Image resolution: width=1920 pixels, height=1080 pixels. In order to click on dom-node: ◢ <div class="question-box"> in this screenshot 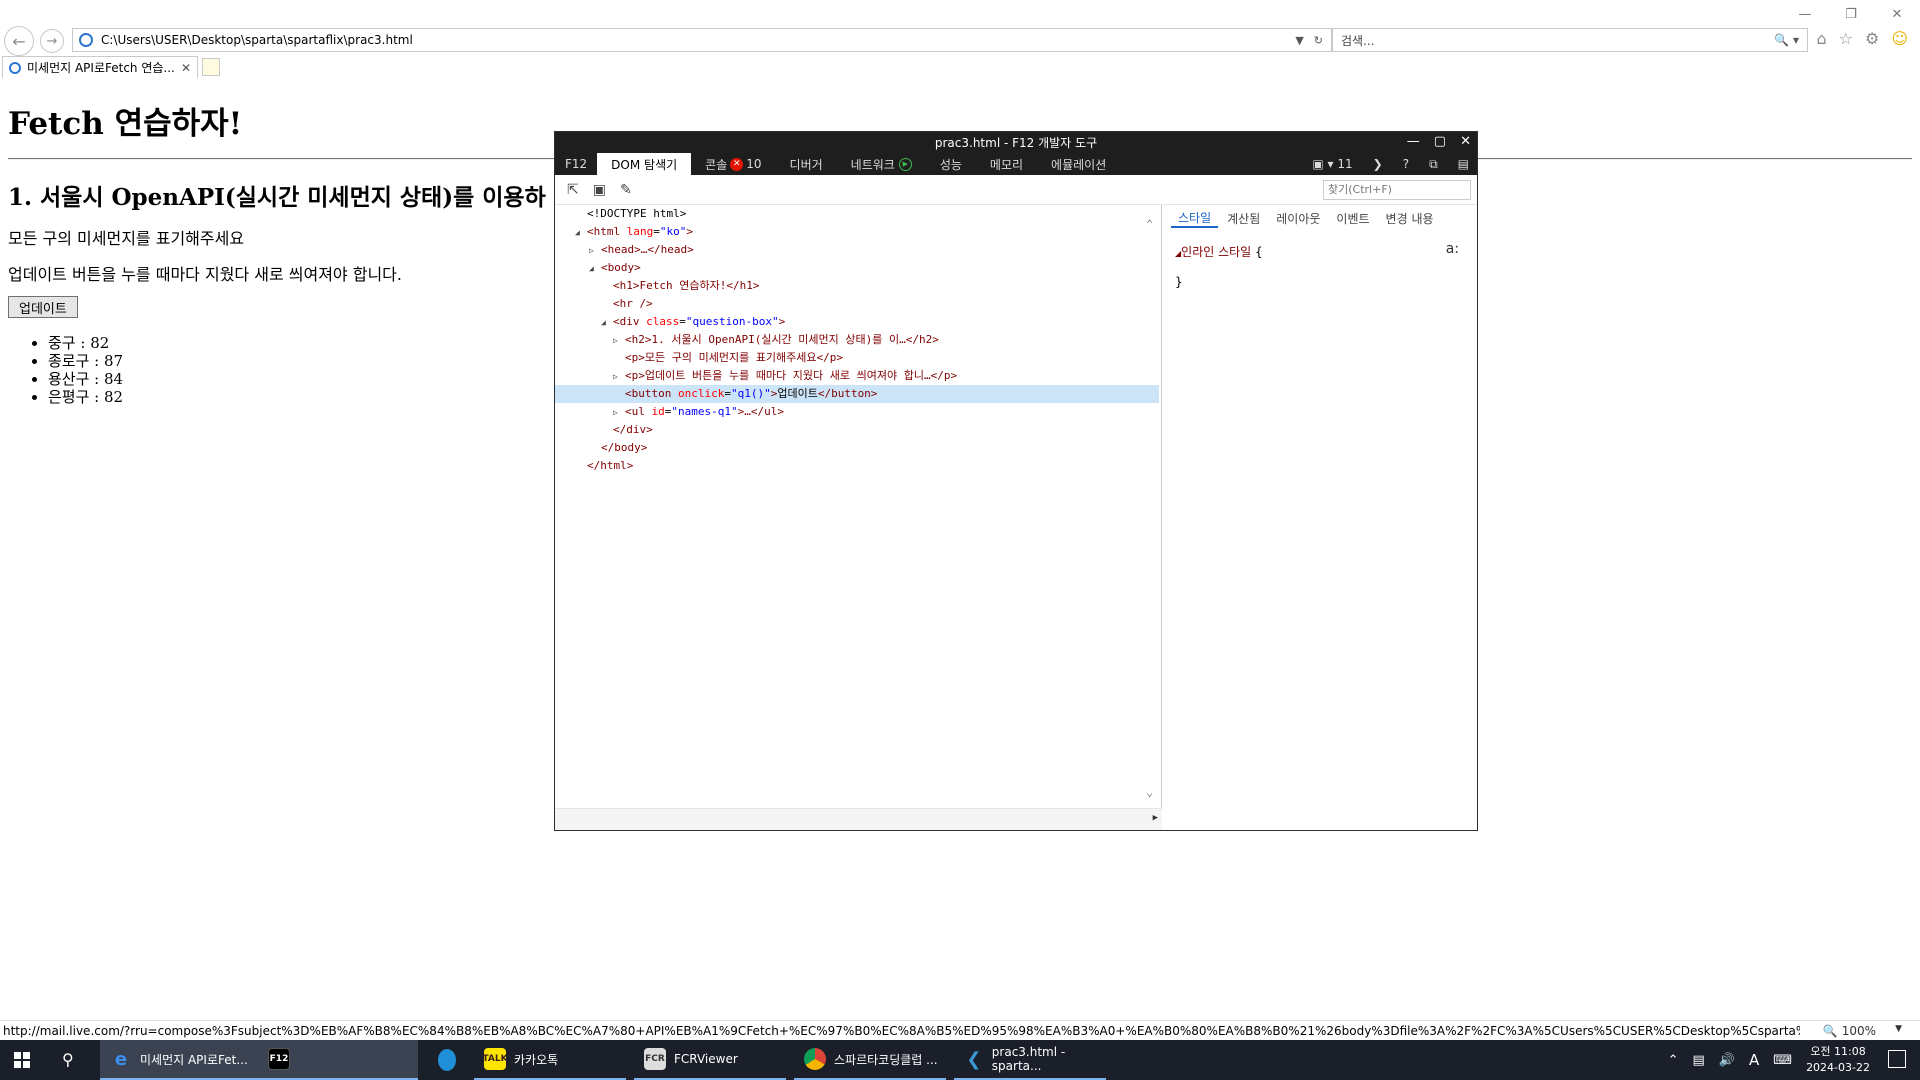, I will do `click(857, 322)`.